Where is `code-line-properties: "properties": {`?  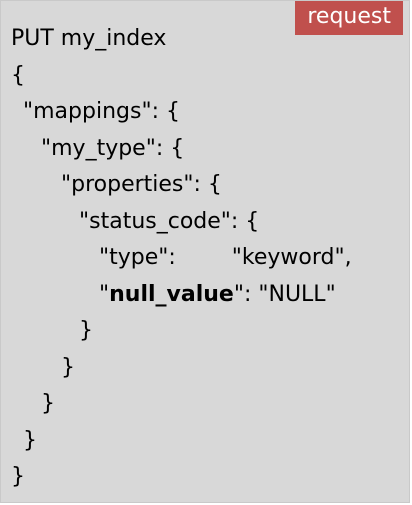
code-line-properties: "properties": { is located at coordinates (141, 184).